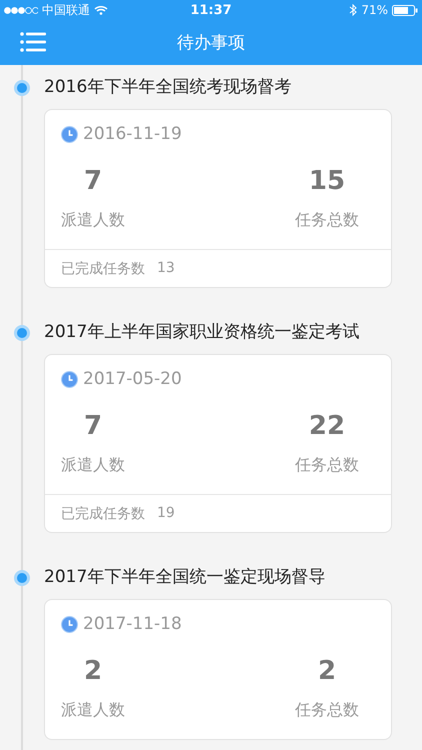  Describe the element at coordinates (168, 87) in the screenshot. I see `task-title: 2016年下半年全国统考现场督考` at that location.